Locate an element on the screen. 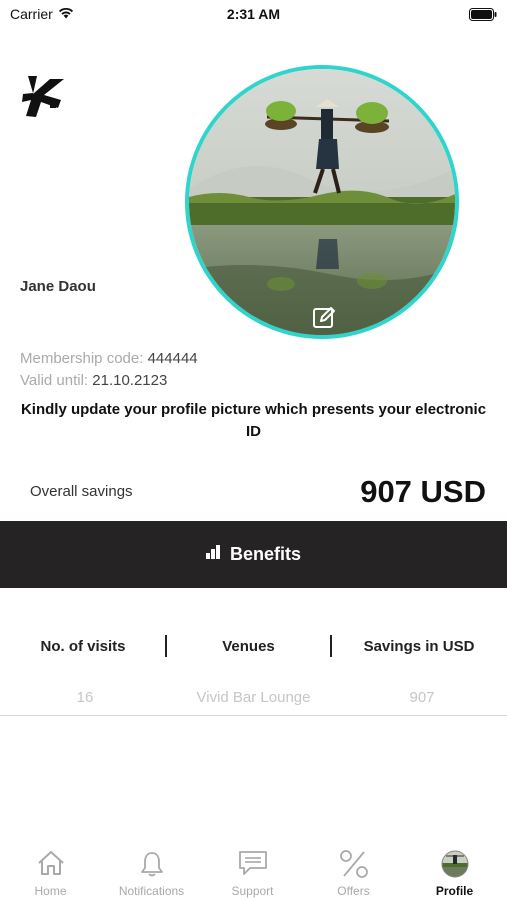 This screenshot has height=900, width=507. benefits-button: Benefits is located at coordinates (253, 554).